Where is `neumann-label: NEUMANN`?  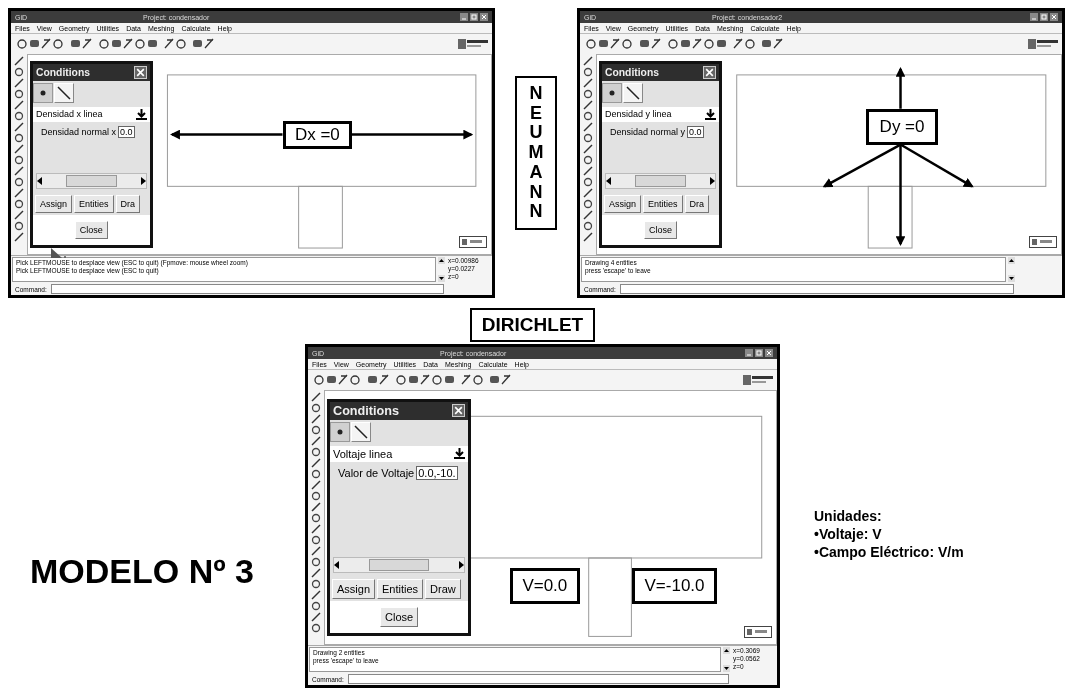 neumann-label: NEUMANN is located at coordinates (536, 153).